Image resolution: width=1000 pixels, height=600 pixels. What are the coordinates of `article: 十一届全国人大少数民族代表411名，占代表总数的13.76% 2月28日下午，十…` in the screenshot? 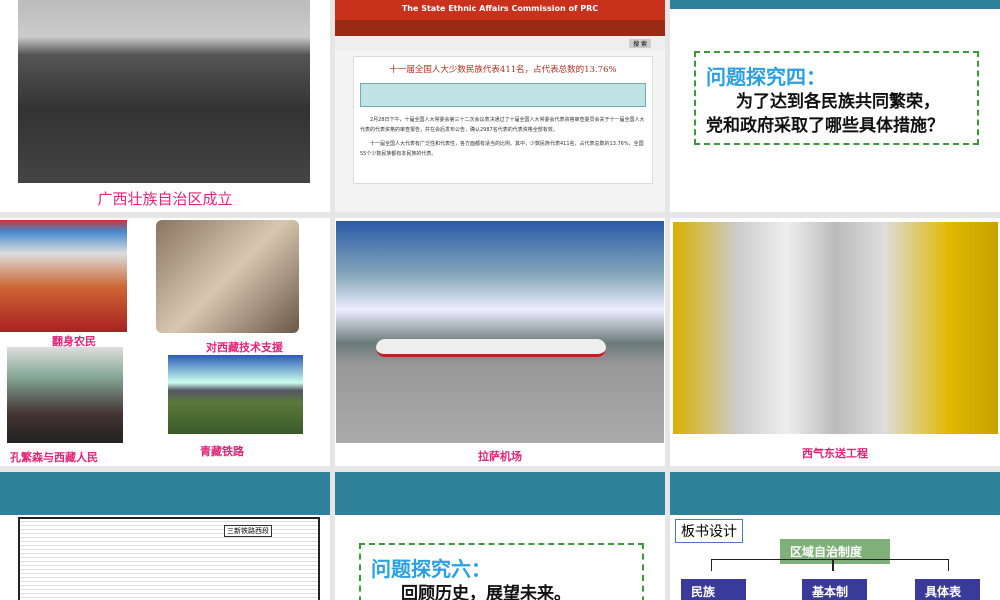 It's located at (503, 120).